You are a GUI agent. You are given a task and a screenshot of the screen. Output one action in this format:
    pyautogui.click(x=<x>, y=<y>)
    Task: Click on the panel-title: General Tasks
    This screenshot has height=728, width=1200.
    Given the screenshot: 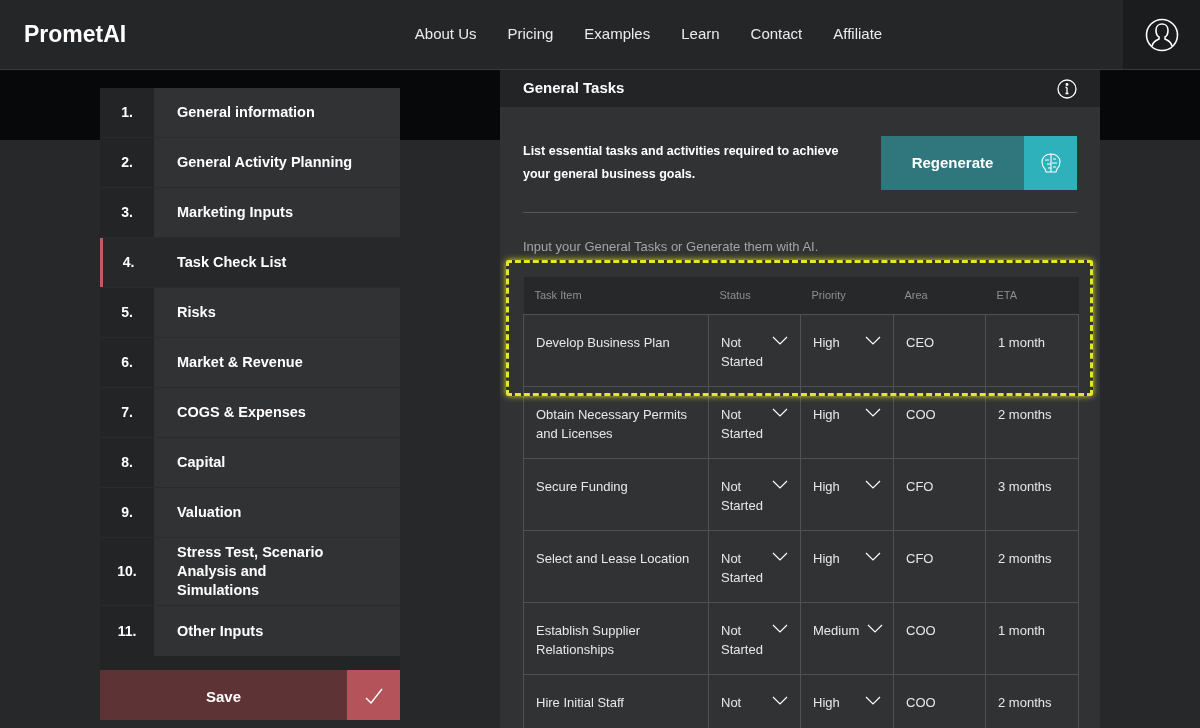 What is the action you would take?
    pyautogui.click(x=574, y=88)
    